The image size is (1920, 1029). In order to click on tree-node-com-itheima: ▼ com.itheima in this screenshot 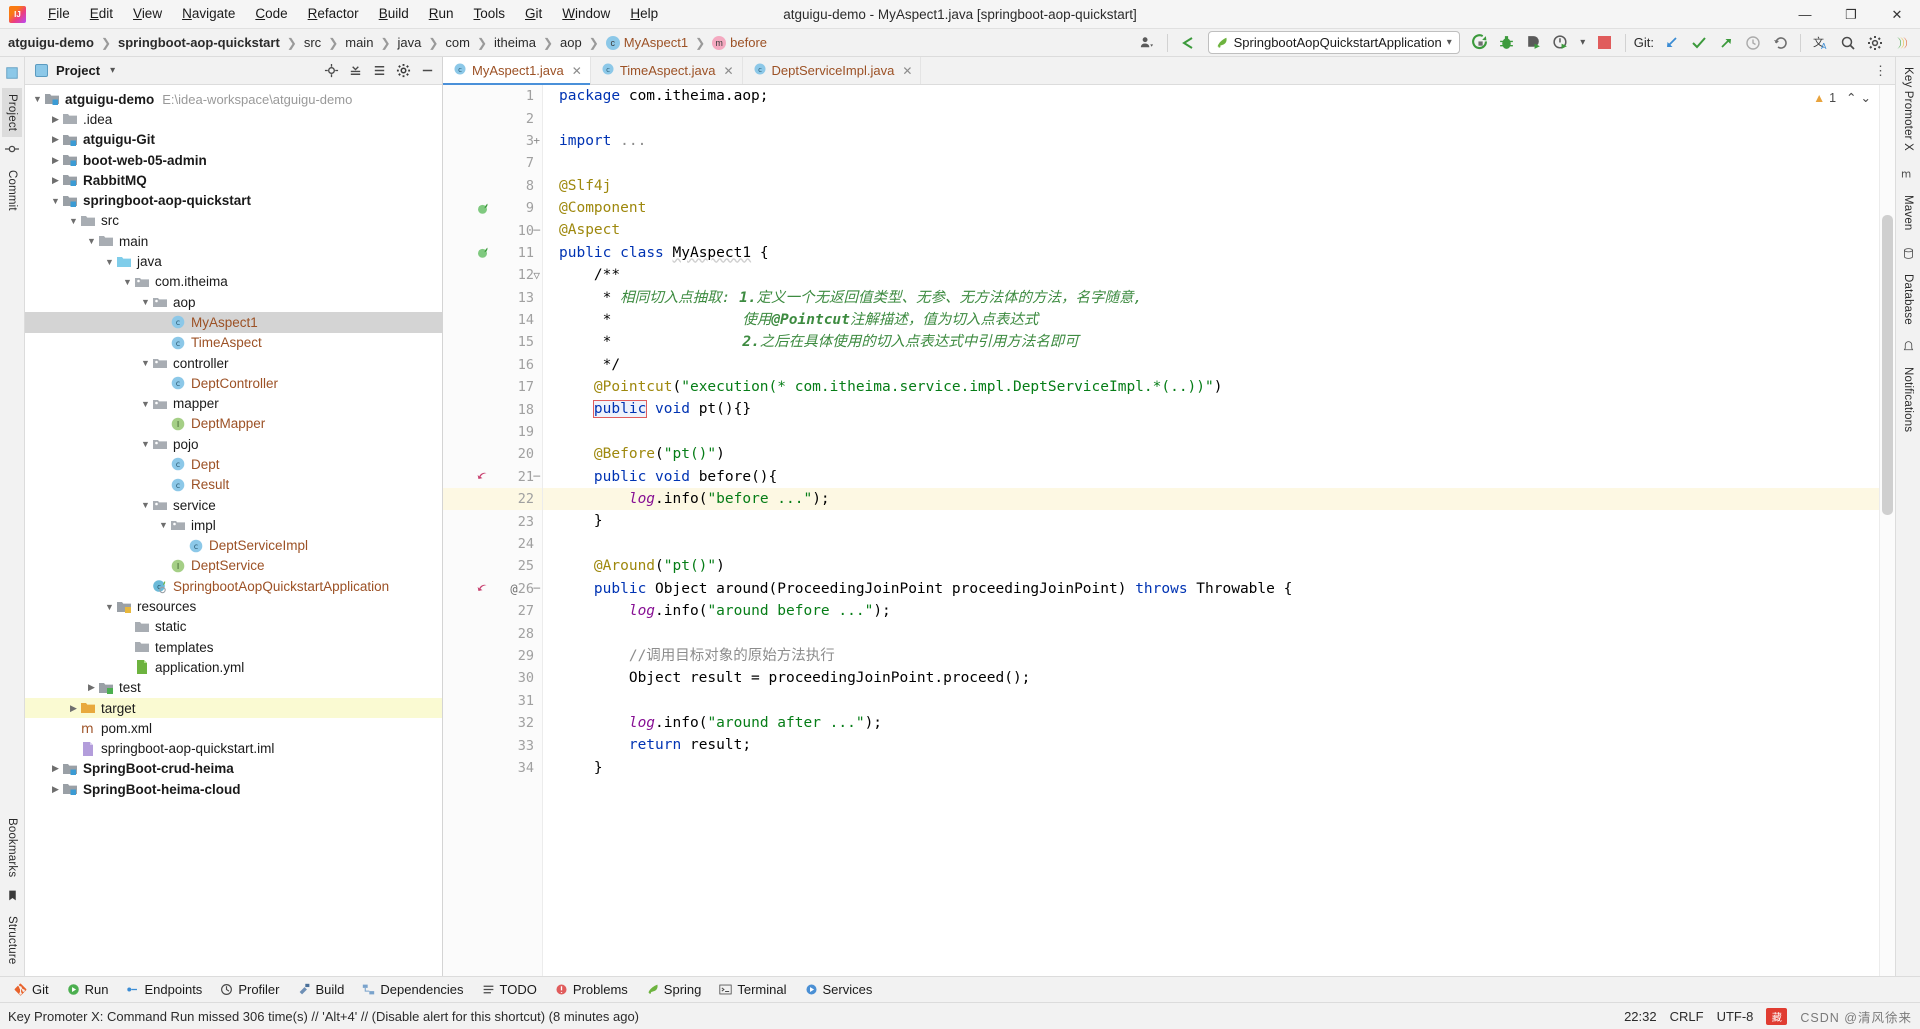, I will do `click(233, 282)`.